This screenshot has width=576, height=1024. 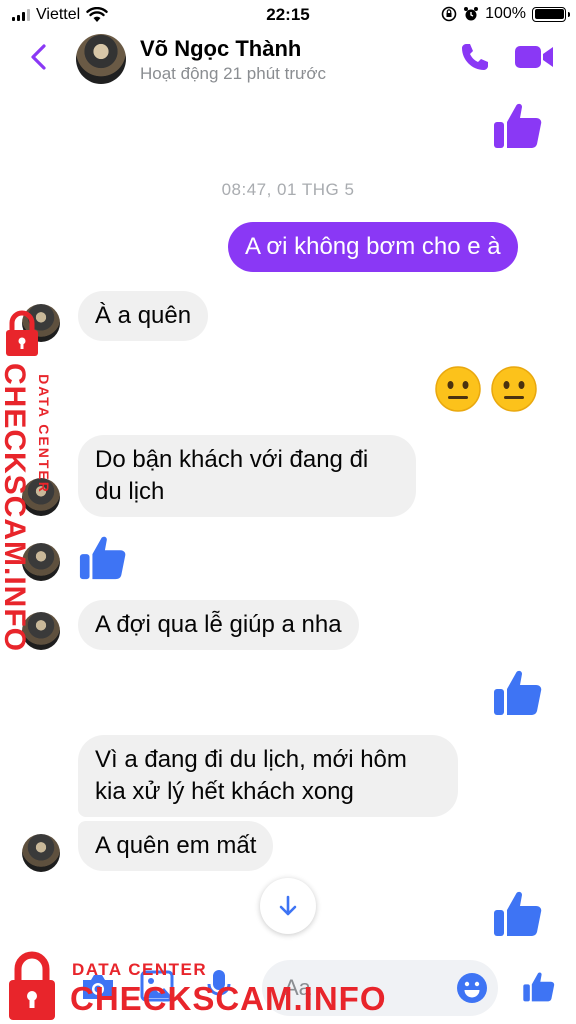 I want to click on contact-status: Hoạt động 21 phút trước, so click(x=233, y=73).